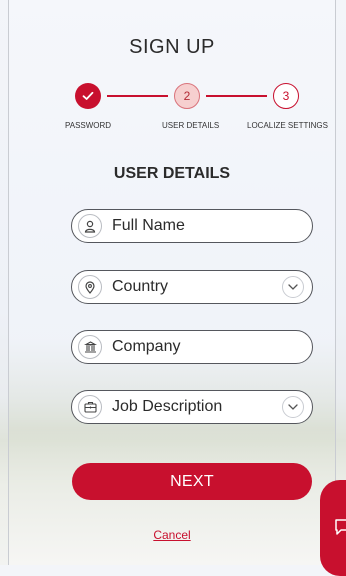  I want to click on step-password-label: PASSWORD, so click(88, 125).